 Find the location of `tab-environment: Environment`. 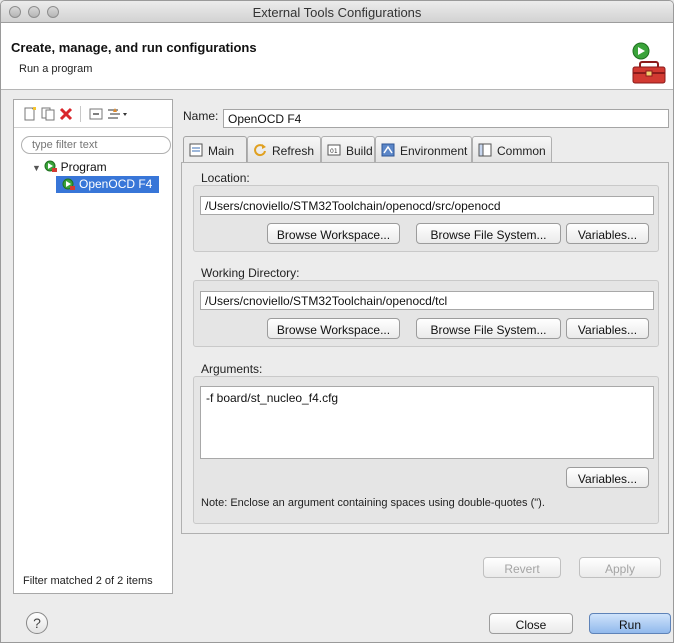

tab-environment: Environment is located at coordinates (423, 149).